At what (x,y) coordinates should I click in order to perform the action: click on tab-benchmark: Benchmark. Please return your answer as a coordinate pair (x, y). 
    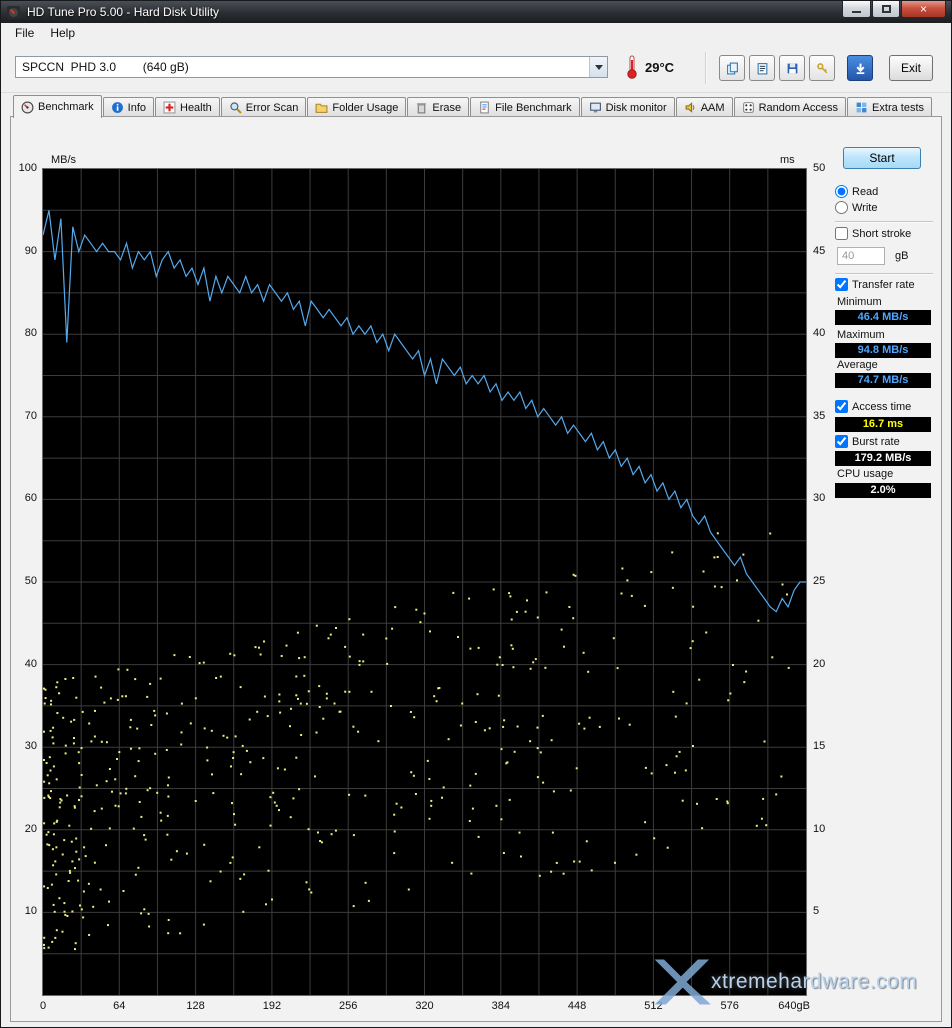
    Looking at the image, I should click on (57, 106).